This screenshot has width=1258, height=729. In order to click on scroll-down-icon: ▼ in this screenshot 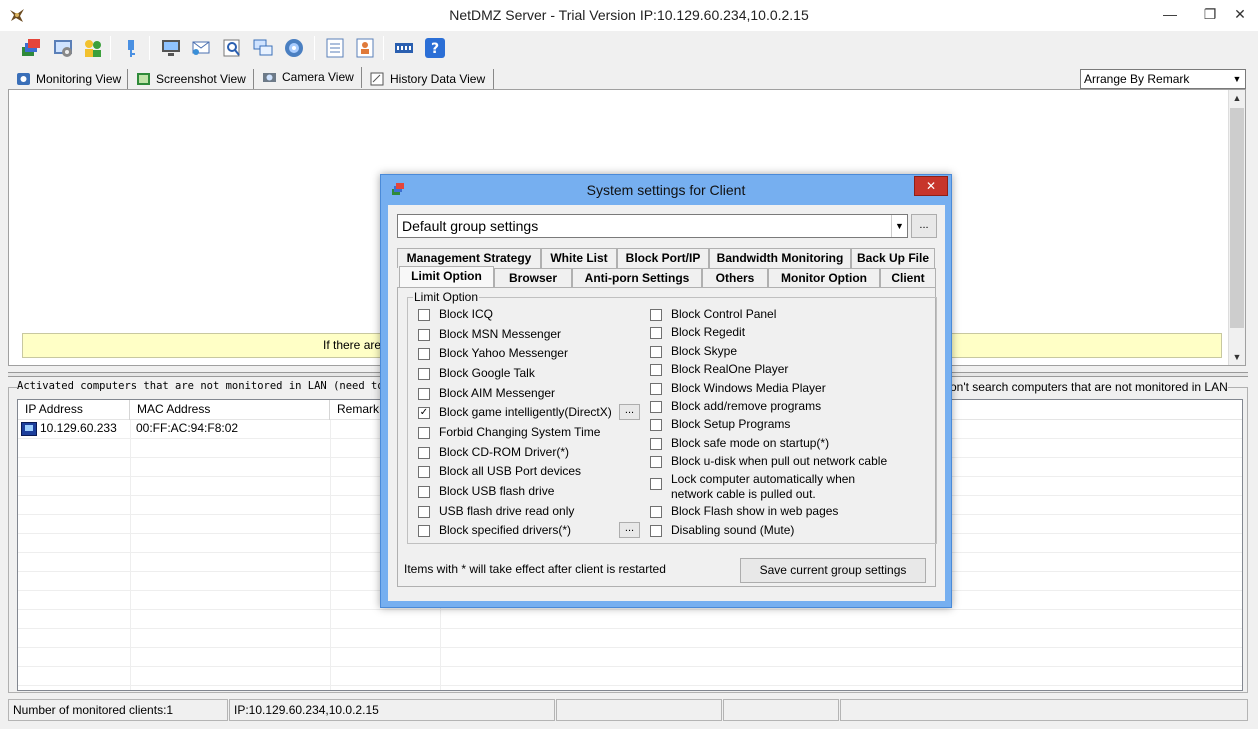, I will do `click(1237, 357)`.